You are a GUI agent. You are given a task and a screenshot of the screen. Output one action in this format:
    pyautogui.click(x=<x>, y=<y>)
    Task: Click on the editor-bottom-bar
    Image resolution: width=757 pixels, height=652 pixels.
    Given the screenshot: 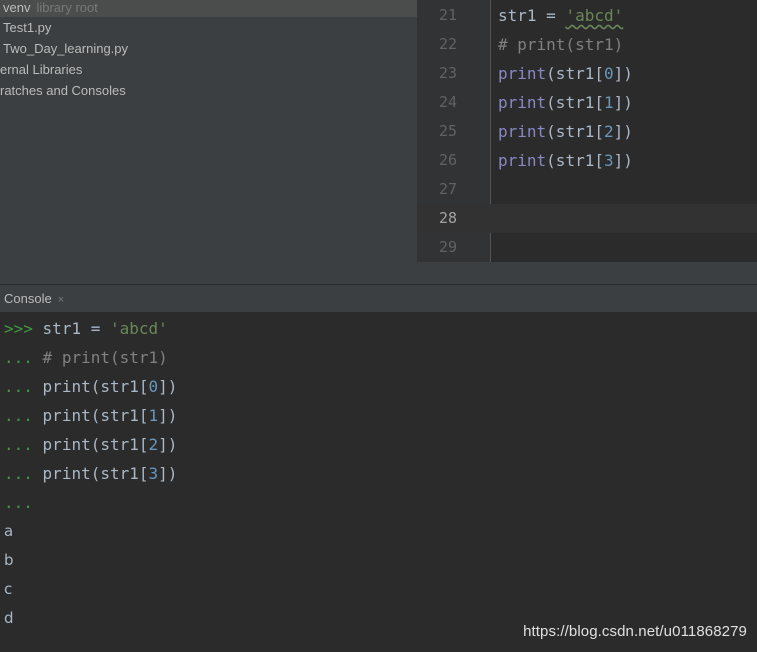 What is the action you would take?
    pyautogui.click(x=587, y=273)
    